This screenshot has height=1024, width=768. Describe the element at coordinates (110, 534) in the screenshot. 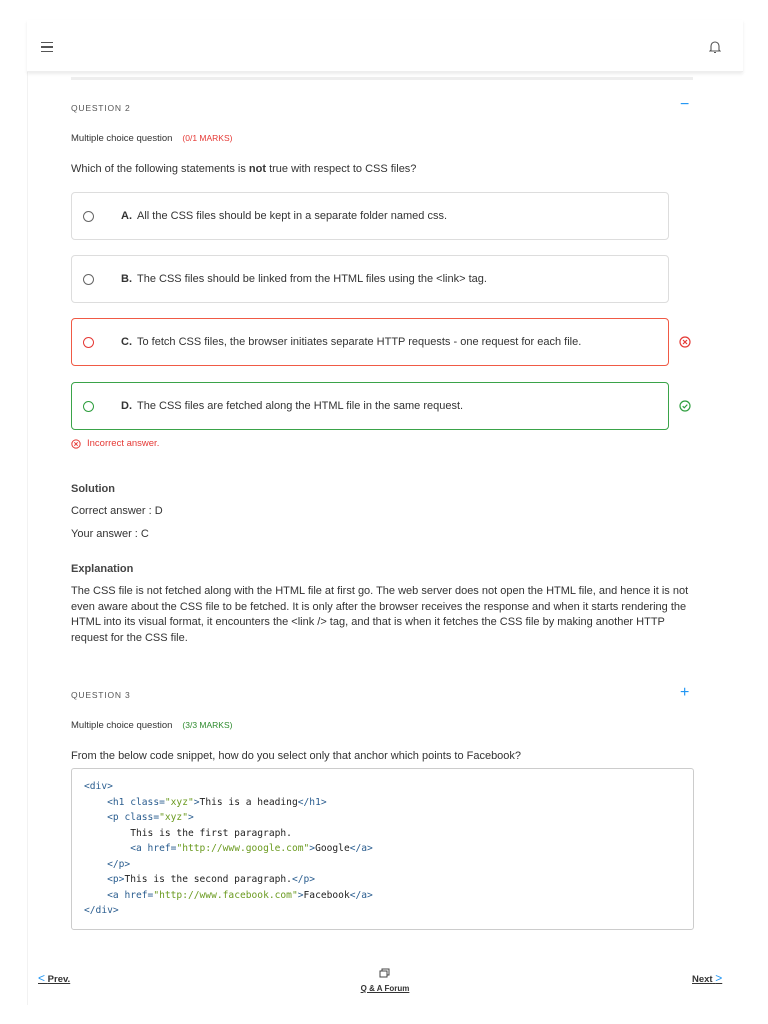

I see `your-answer: Your answer : C` at that location.